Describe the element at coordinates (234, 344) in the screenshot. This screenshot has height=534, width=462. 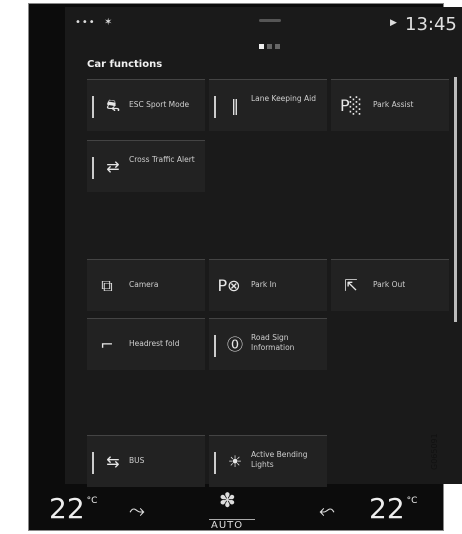
I see `road-sign-icon: ⓪` at that location.